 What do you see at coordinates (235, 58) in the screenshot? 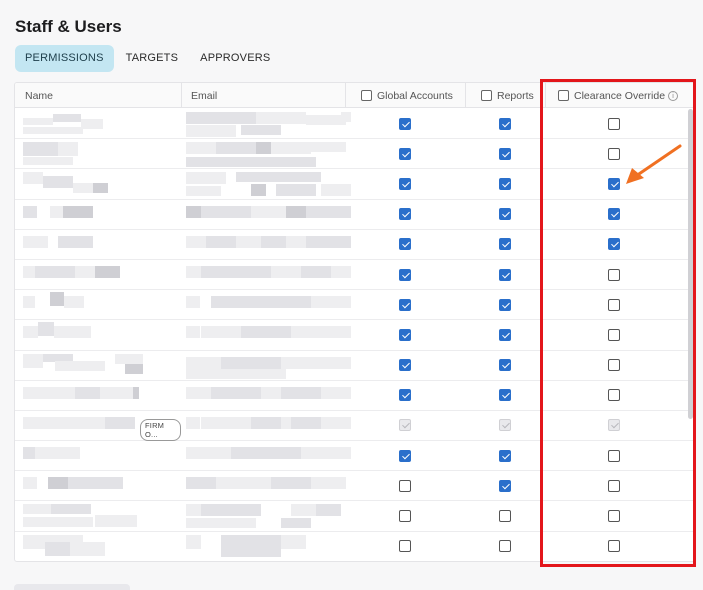
I see `tab-approvers: APPROVERS` at bounding box center [235, 58].